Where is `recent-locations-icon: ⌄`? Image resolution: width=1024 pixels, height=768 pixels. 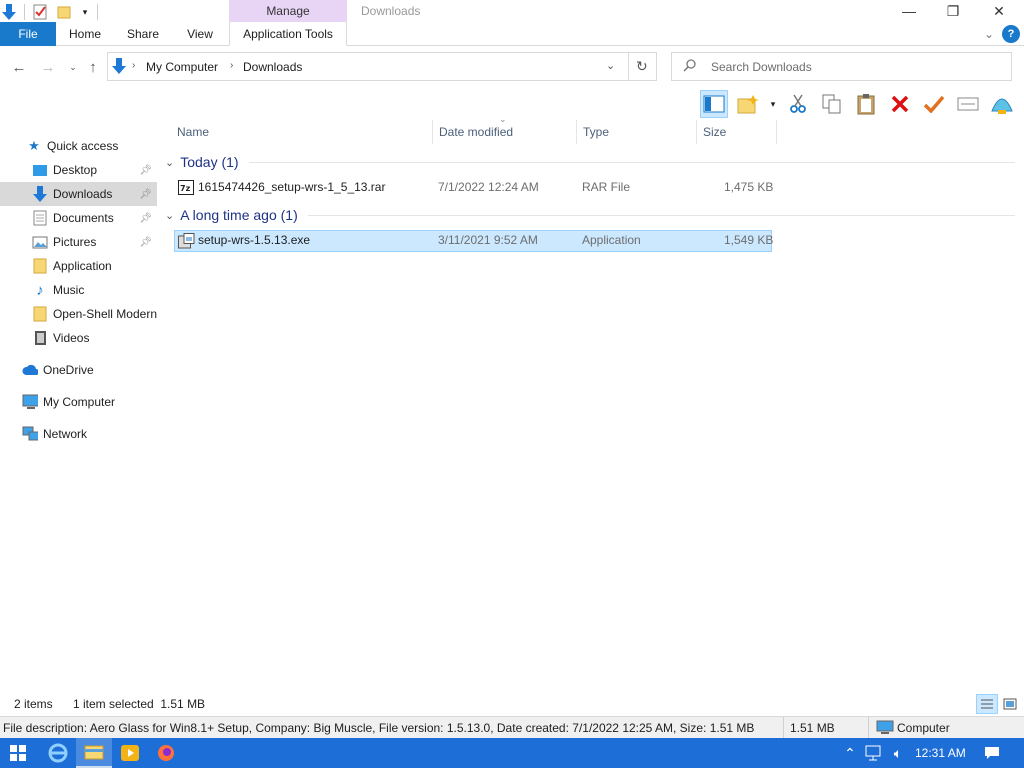
recent-locations-icon: ⌄ is located at coordinates (73, 67).